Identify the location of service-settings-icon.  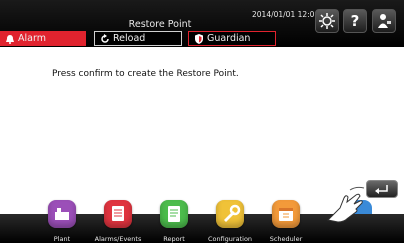
(327, 21).